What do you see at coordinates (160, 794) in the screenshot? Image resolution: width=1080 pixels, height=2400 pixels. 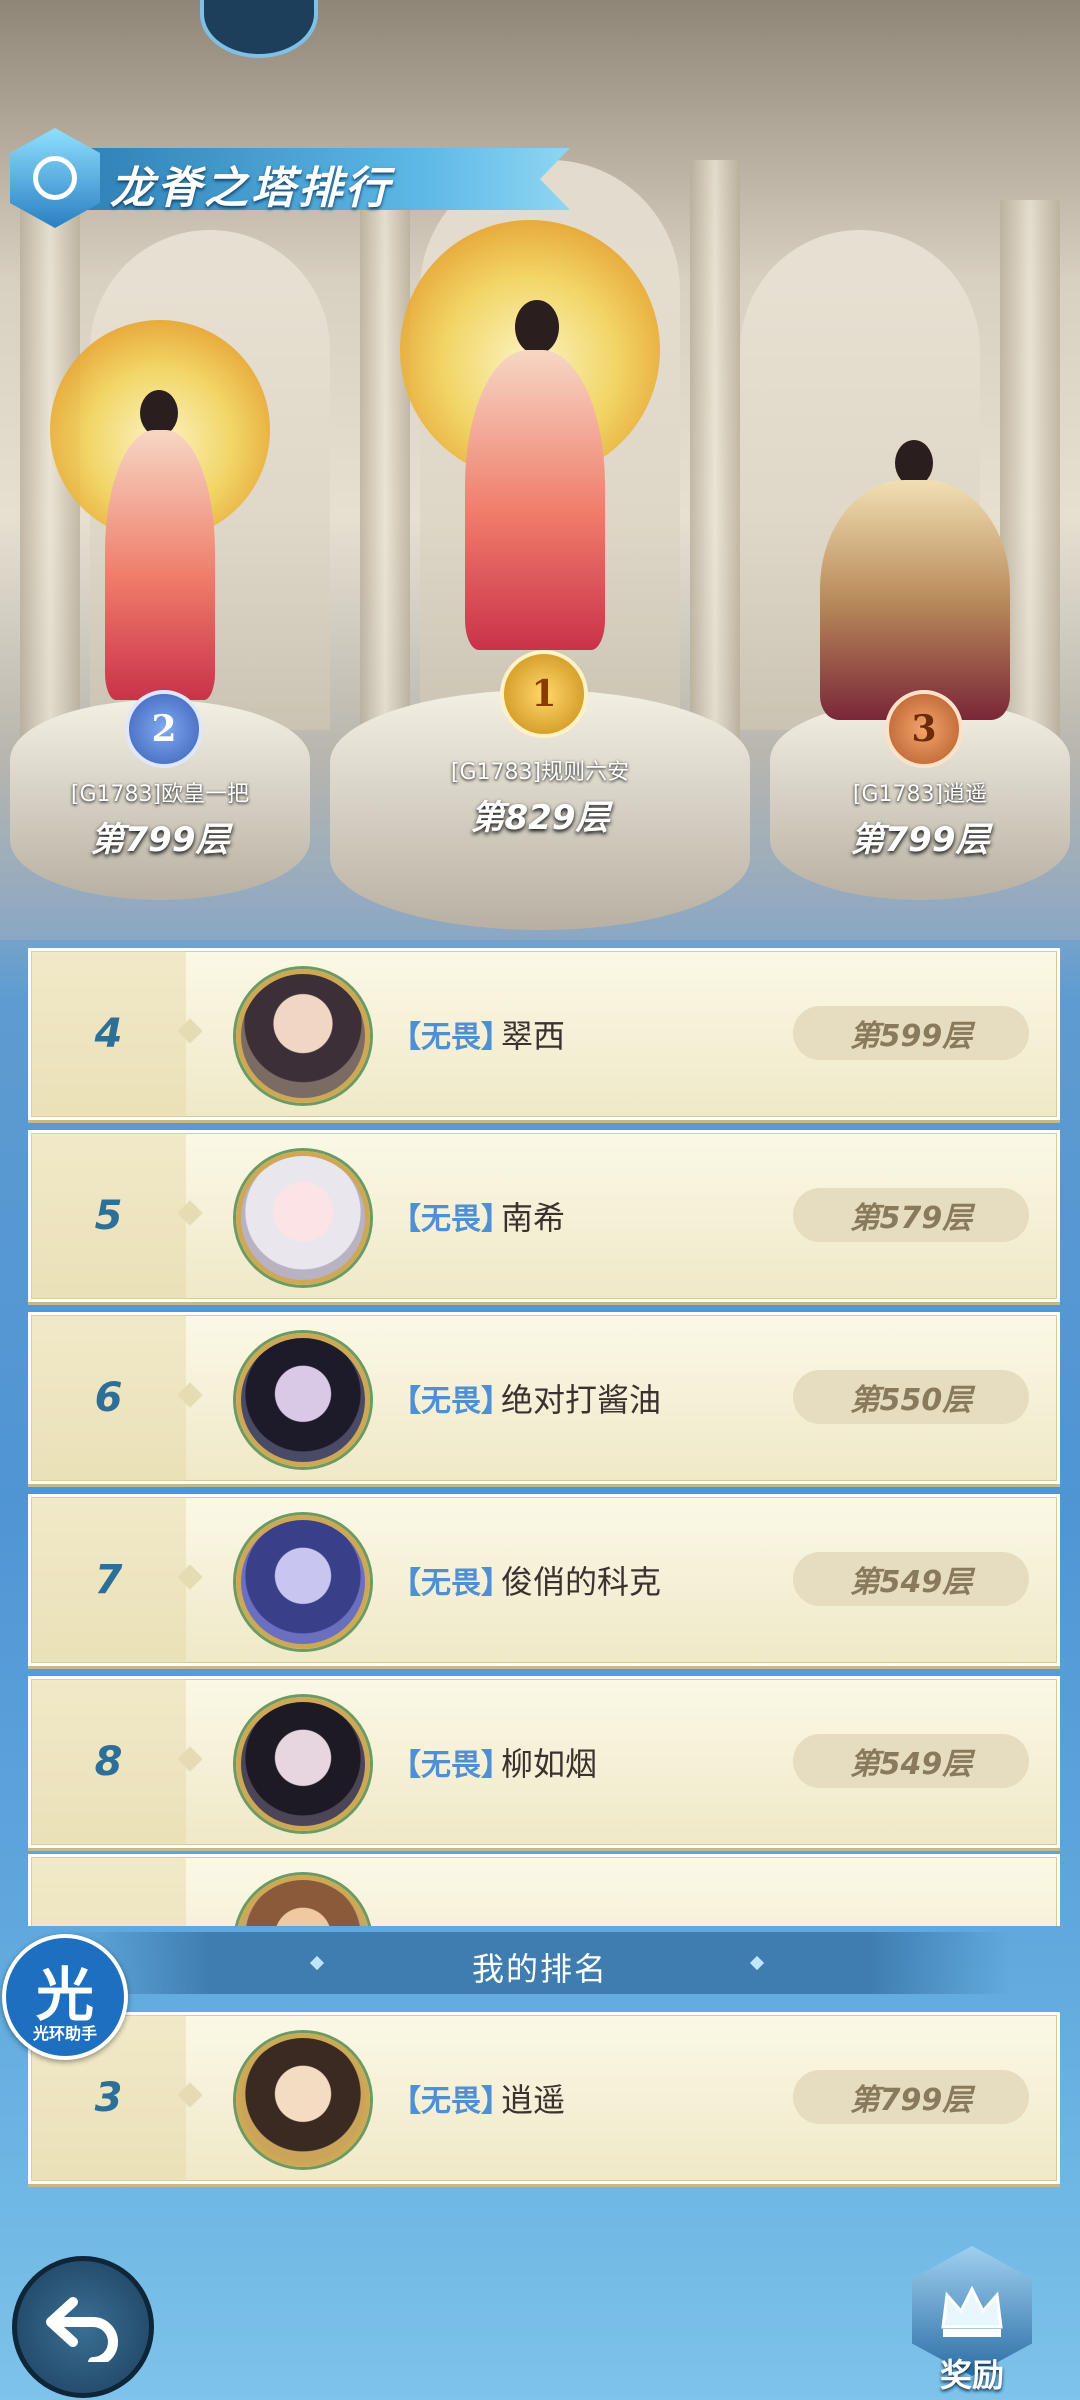 I see `podium-name-second: [G1783]欧皇一把` at bounding box center [160, 794].